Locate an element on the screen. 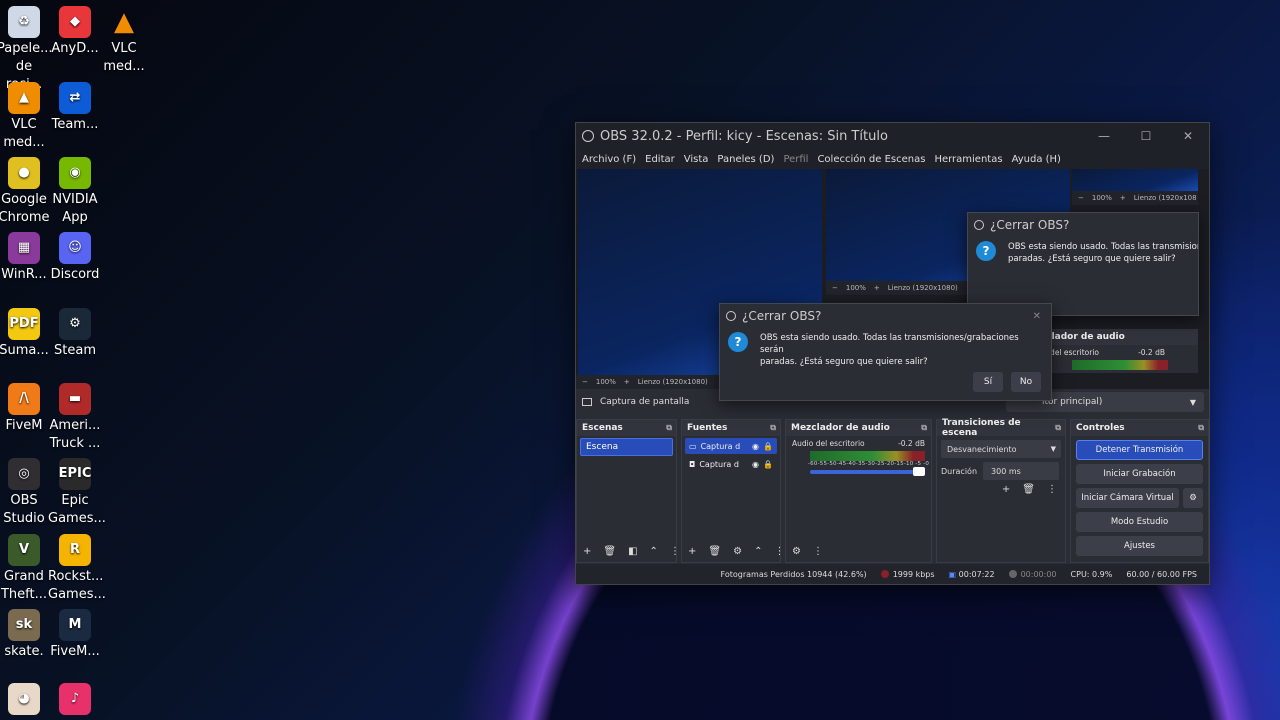  dropped-frames: Fotogramas Perdidos 10944 (42.6%) is located at coordinates (793, 574).